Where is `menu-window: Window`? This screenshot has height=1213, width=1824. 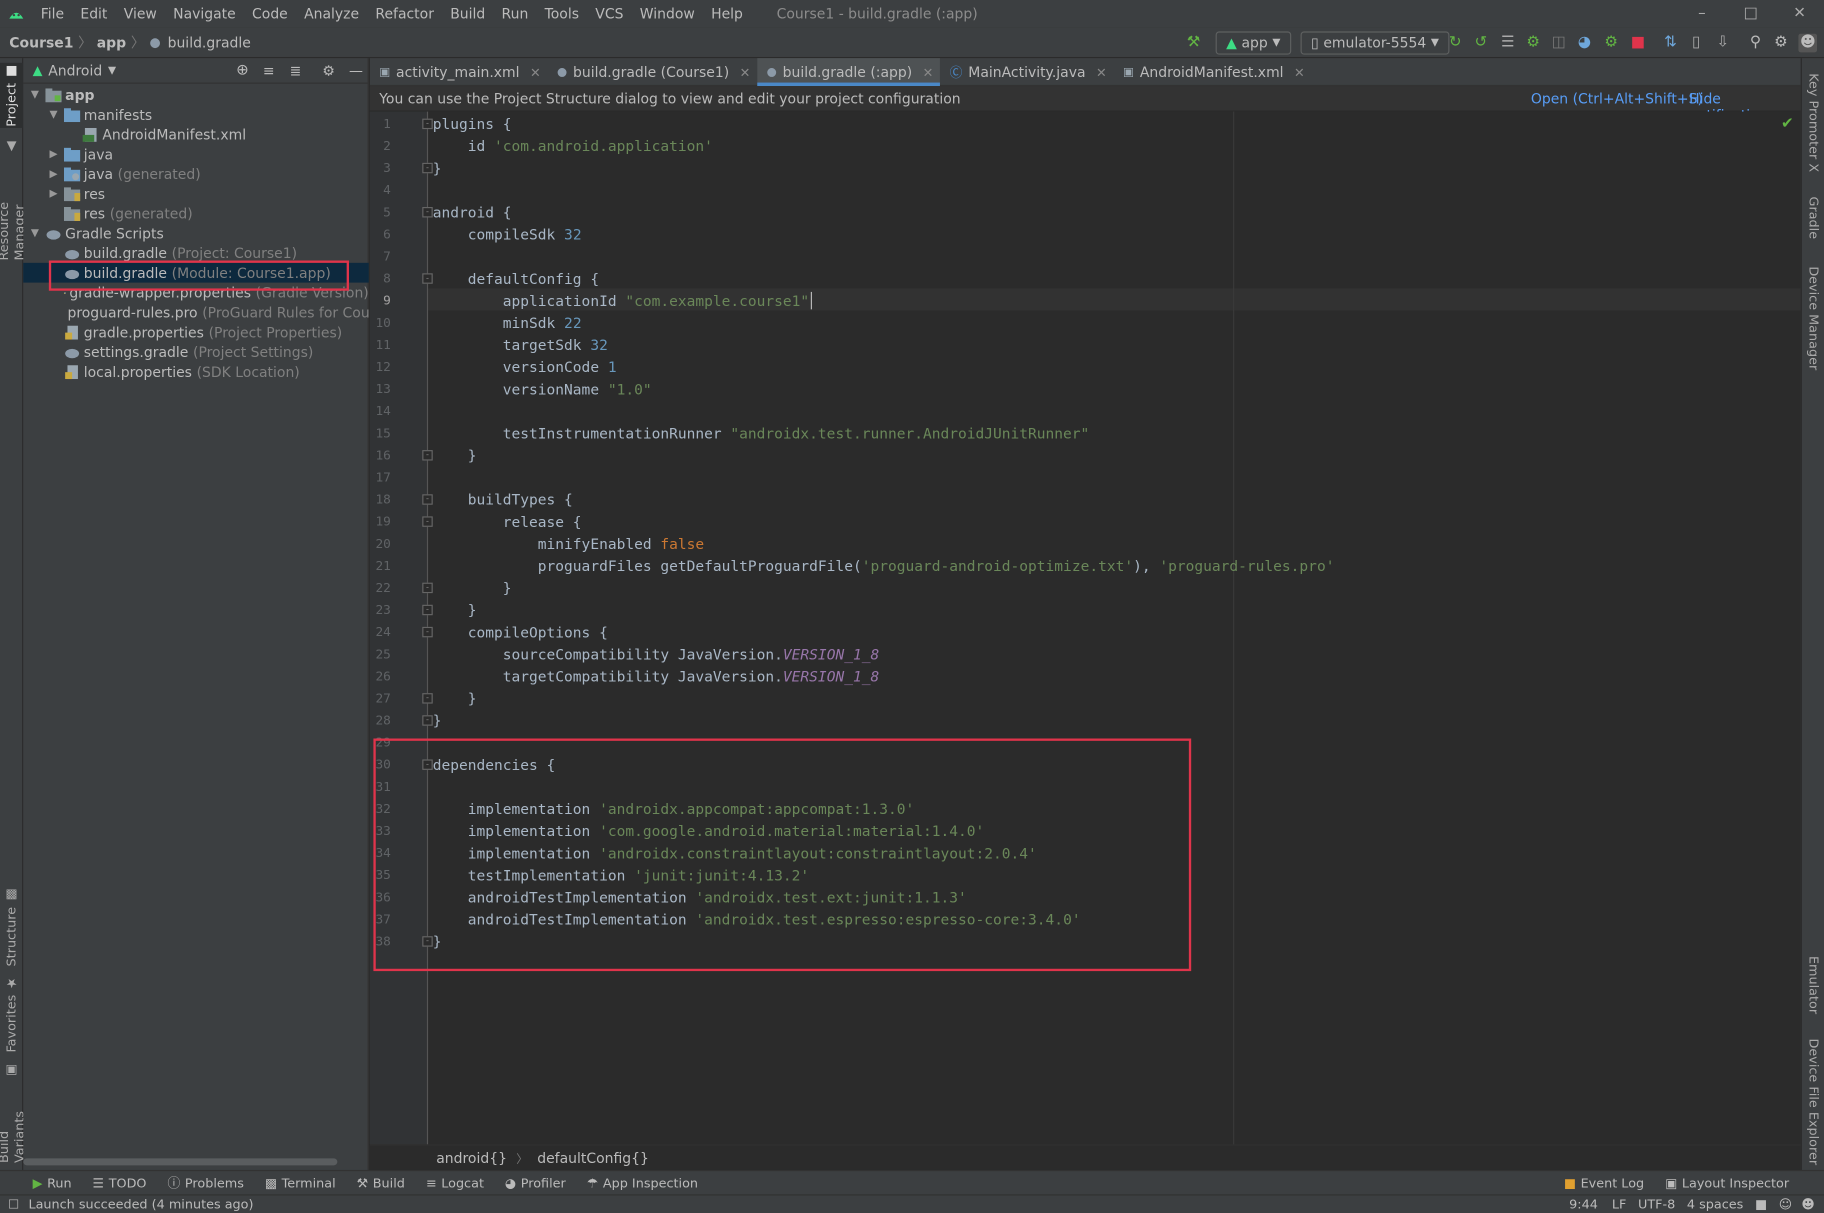
menu-window: Window is located at coordinates (667, 14).